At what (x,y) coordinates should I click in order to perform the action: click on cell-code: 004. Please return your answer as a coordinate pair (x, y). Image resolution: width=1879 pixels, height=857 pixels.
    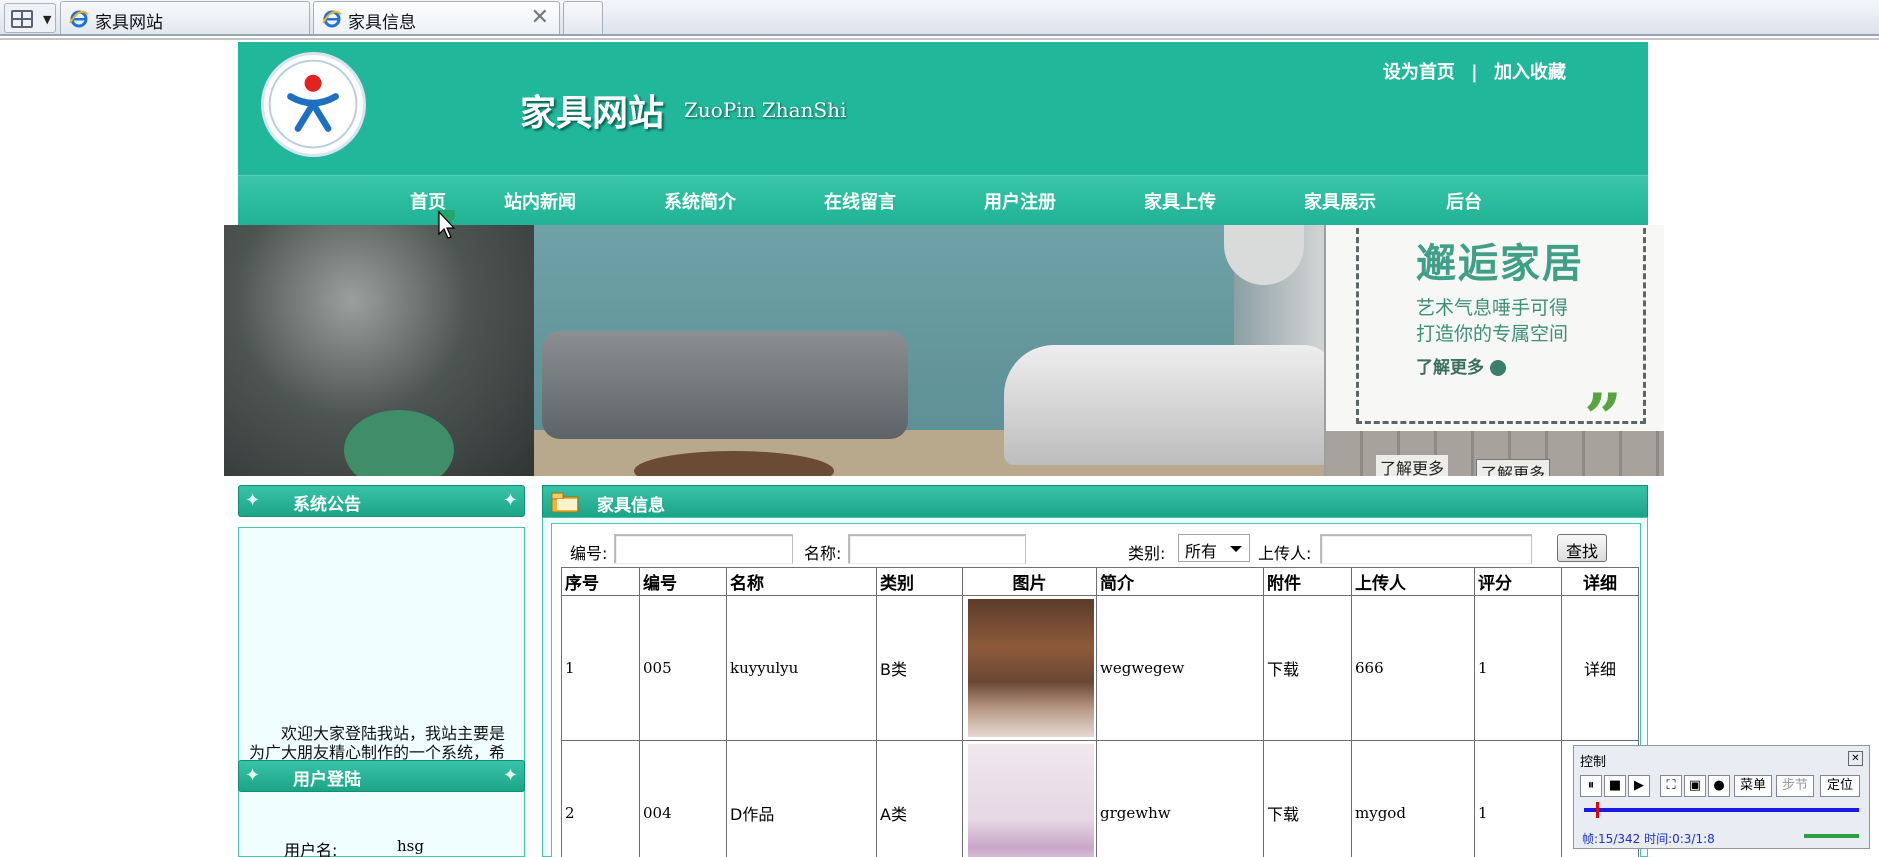
    Looking at the image, I should click on (683, 798).